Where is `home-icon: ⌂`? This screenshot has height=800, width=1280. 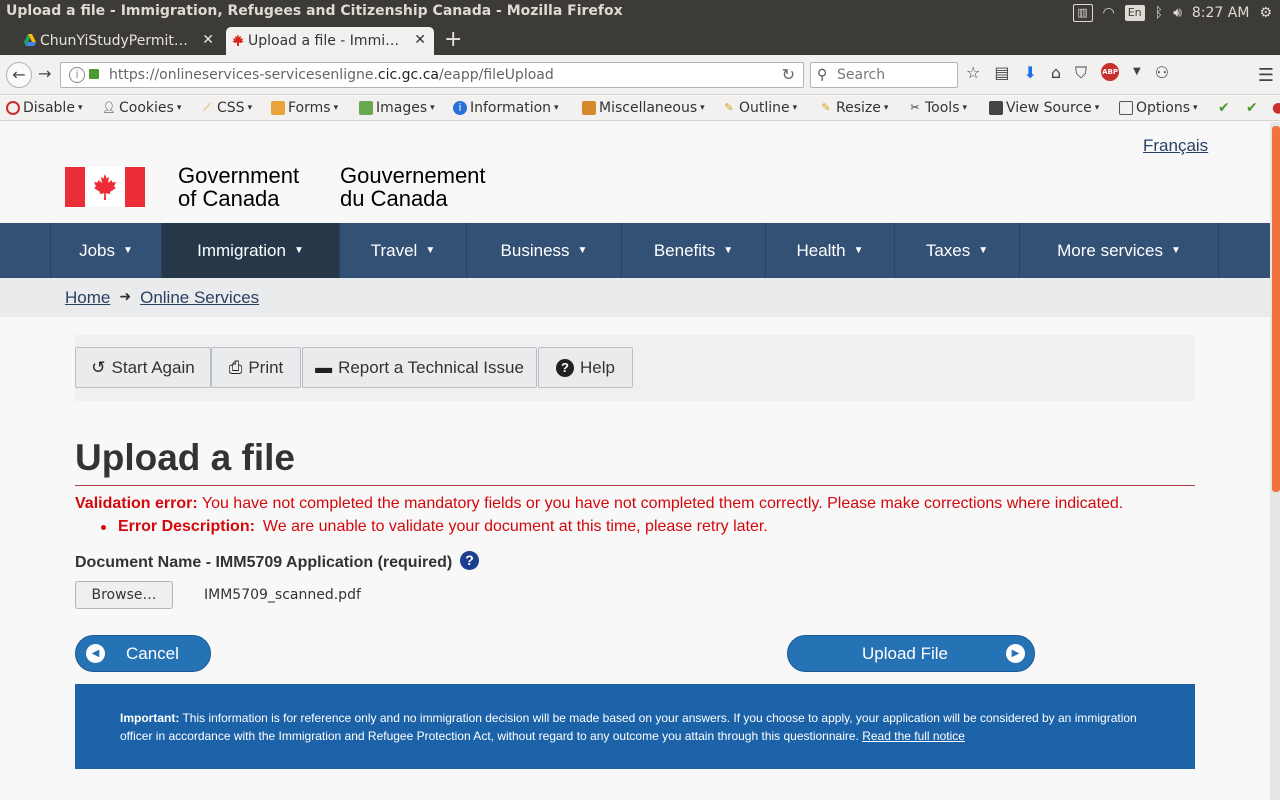 home-icon: ⌂ is located at coordinates (1056, 73).